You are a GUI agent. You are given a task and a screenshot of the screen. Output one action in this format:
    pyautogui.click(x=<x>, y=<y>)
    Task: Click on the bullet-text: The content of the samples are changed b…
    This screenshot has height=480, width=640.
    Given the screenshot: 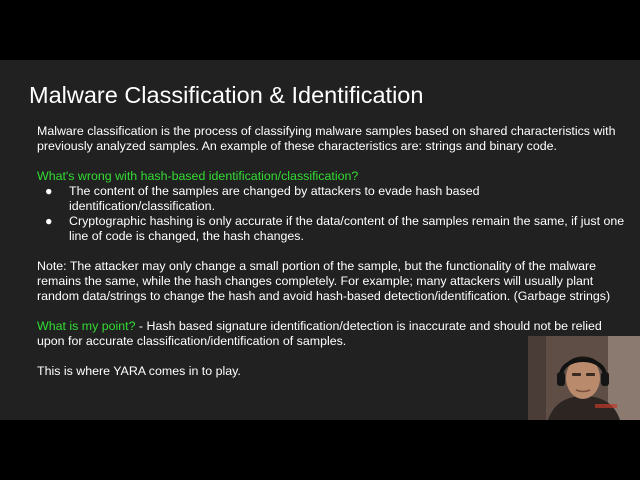 What is the action you would take?
    pyautogui.click(x=274, y=198)
    